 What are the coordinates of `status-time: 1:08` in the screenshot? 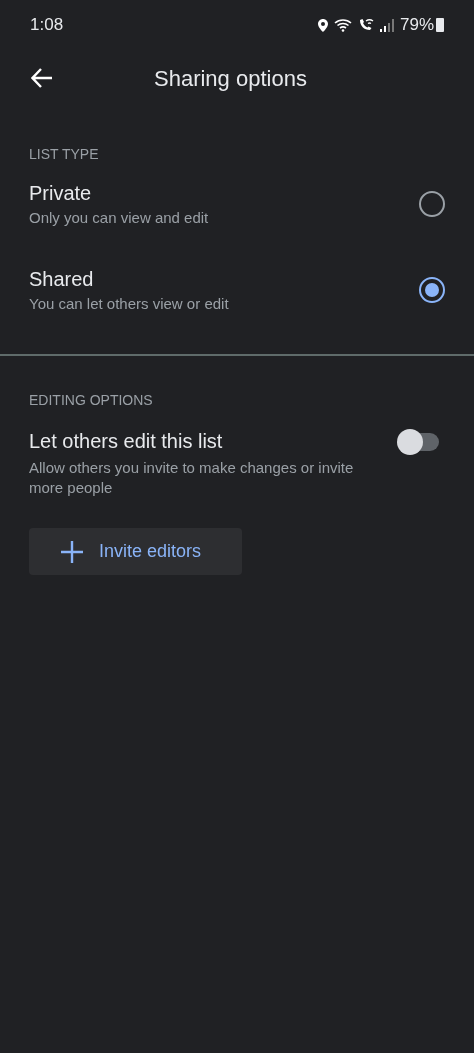 It's located at (47, 25).